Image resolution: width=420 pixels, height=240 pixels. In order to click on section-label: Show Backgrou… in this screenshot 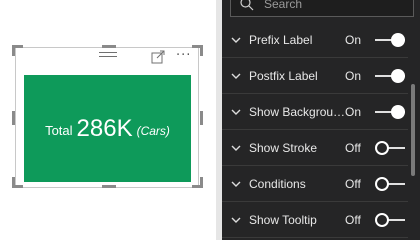, I will do `click(297, 111)`.